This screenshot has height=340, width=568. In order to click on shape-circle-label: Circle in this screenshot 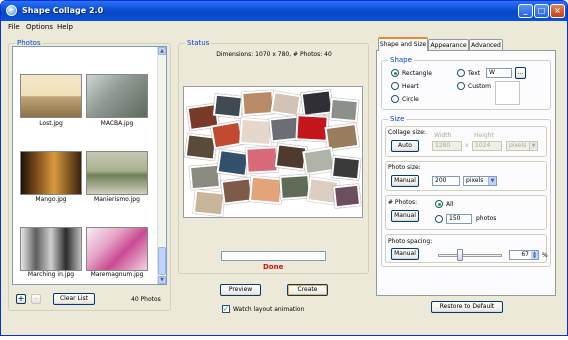, I will do `click(410, 99)`.